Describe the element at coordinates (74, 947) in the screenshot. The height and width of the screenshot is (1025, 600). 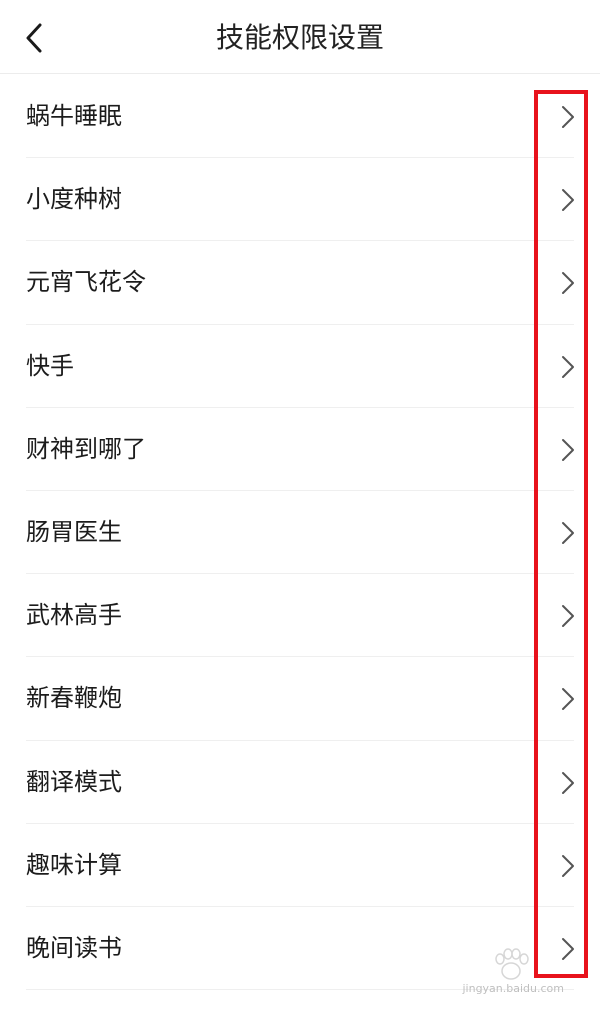
I see `list-item-label: 晚间读书` at that location.